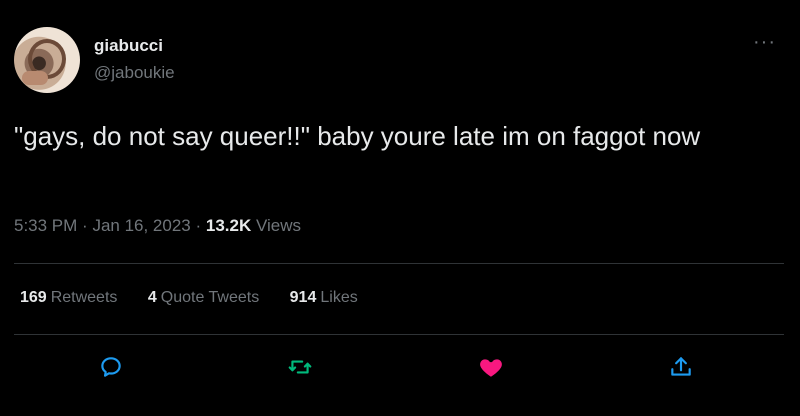  What do you see at coordinates (152, 297) in the screenshot?
I see `stat-count: 4` at bounding box center [152, 297].